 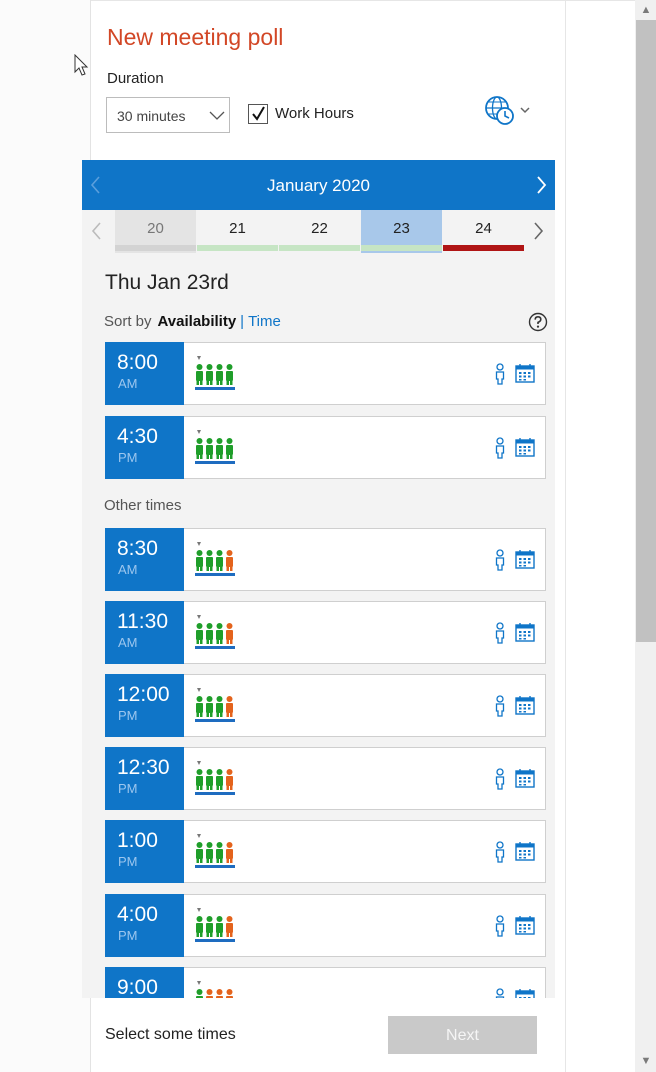 I want to click on work-hours-label: Work Hours, so click(x=314, y=113).